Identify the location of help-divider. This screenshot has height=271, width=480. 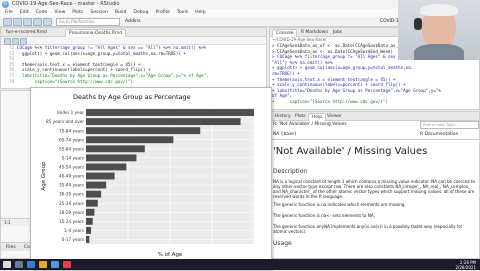
(374, 139).